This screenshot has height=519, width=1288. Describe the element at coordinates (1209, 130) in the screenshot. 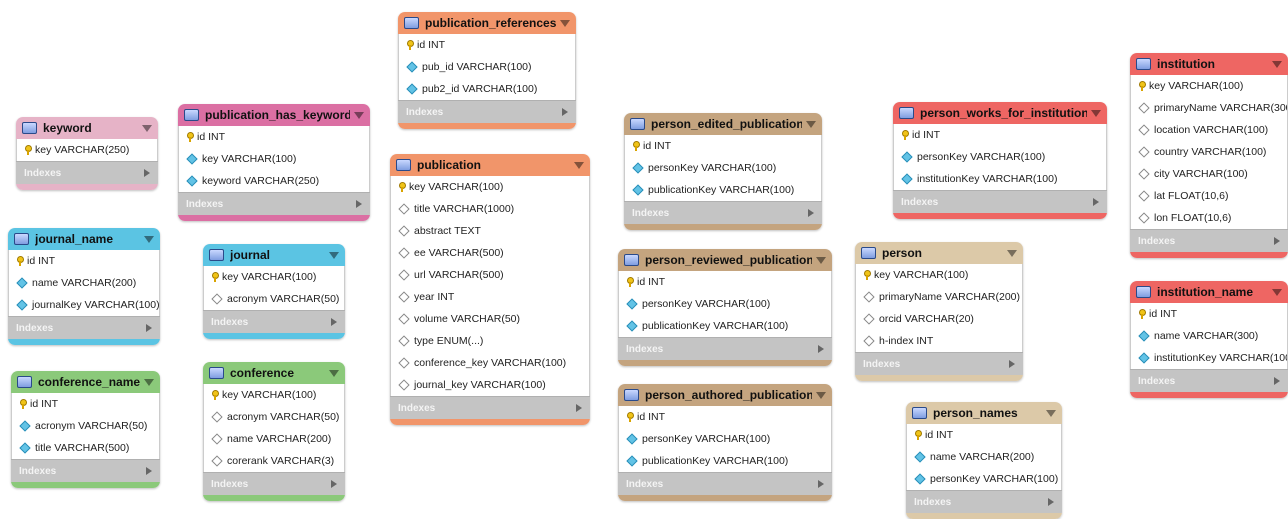

I see `column-row: location VARCHAR(100)` at that location.